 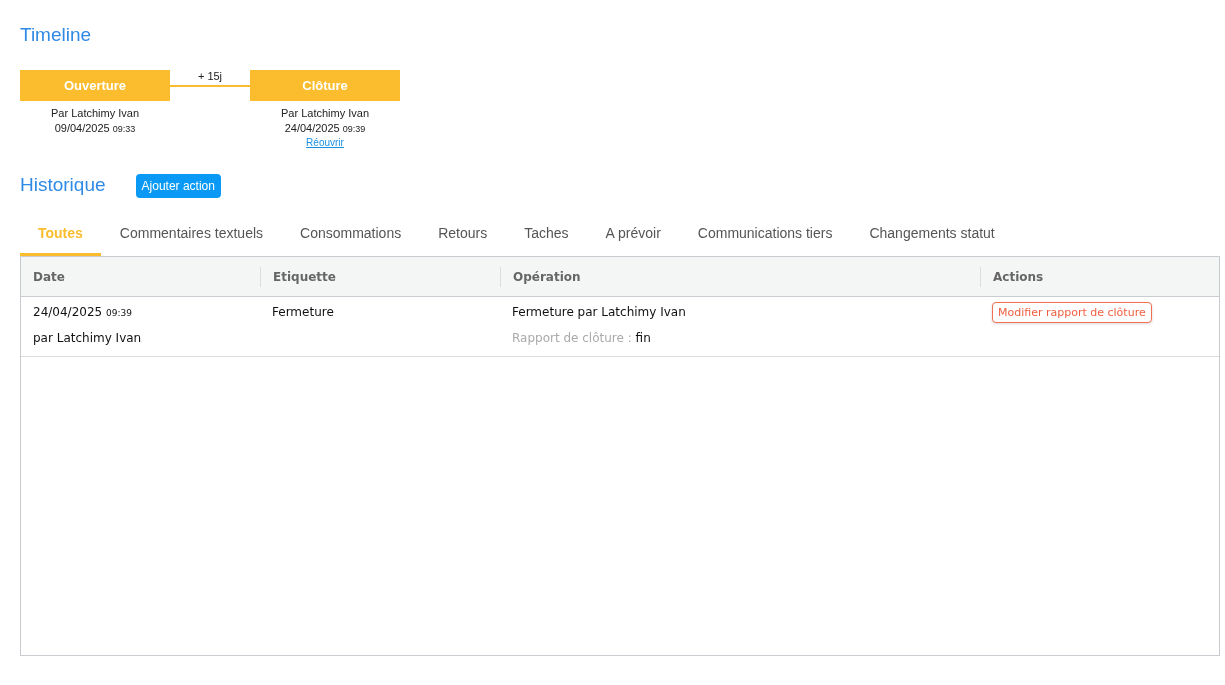 I want to click on tab: Communications tiers, so click(x=765, y=236).